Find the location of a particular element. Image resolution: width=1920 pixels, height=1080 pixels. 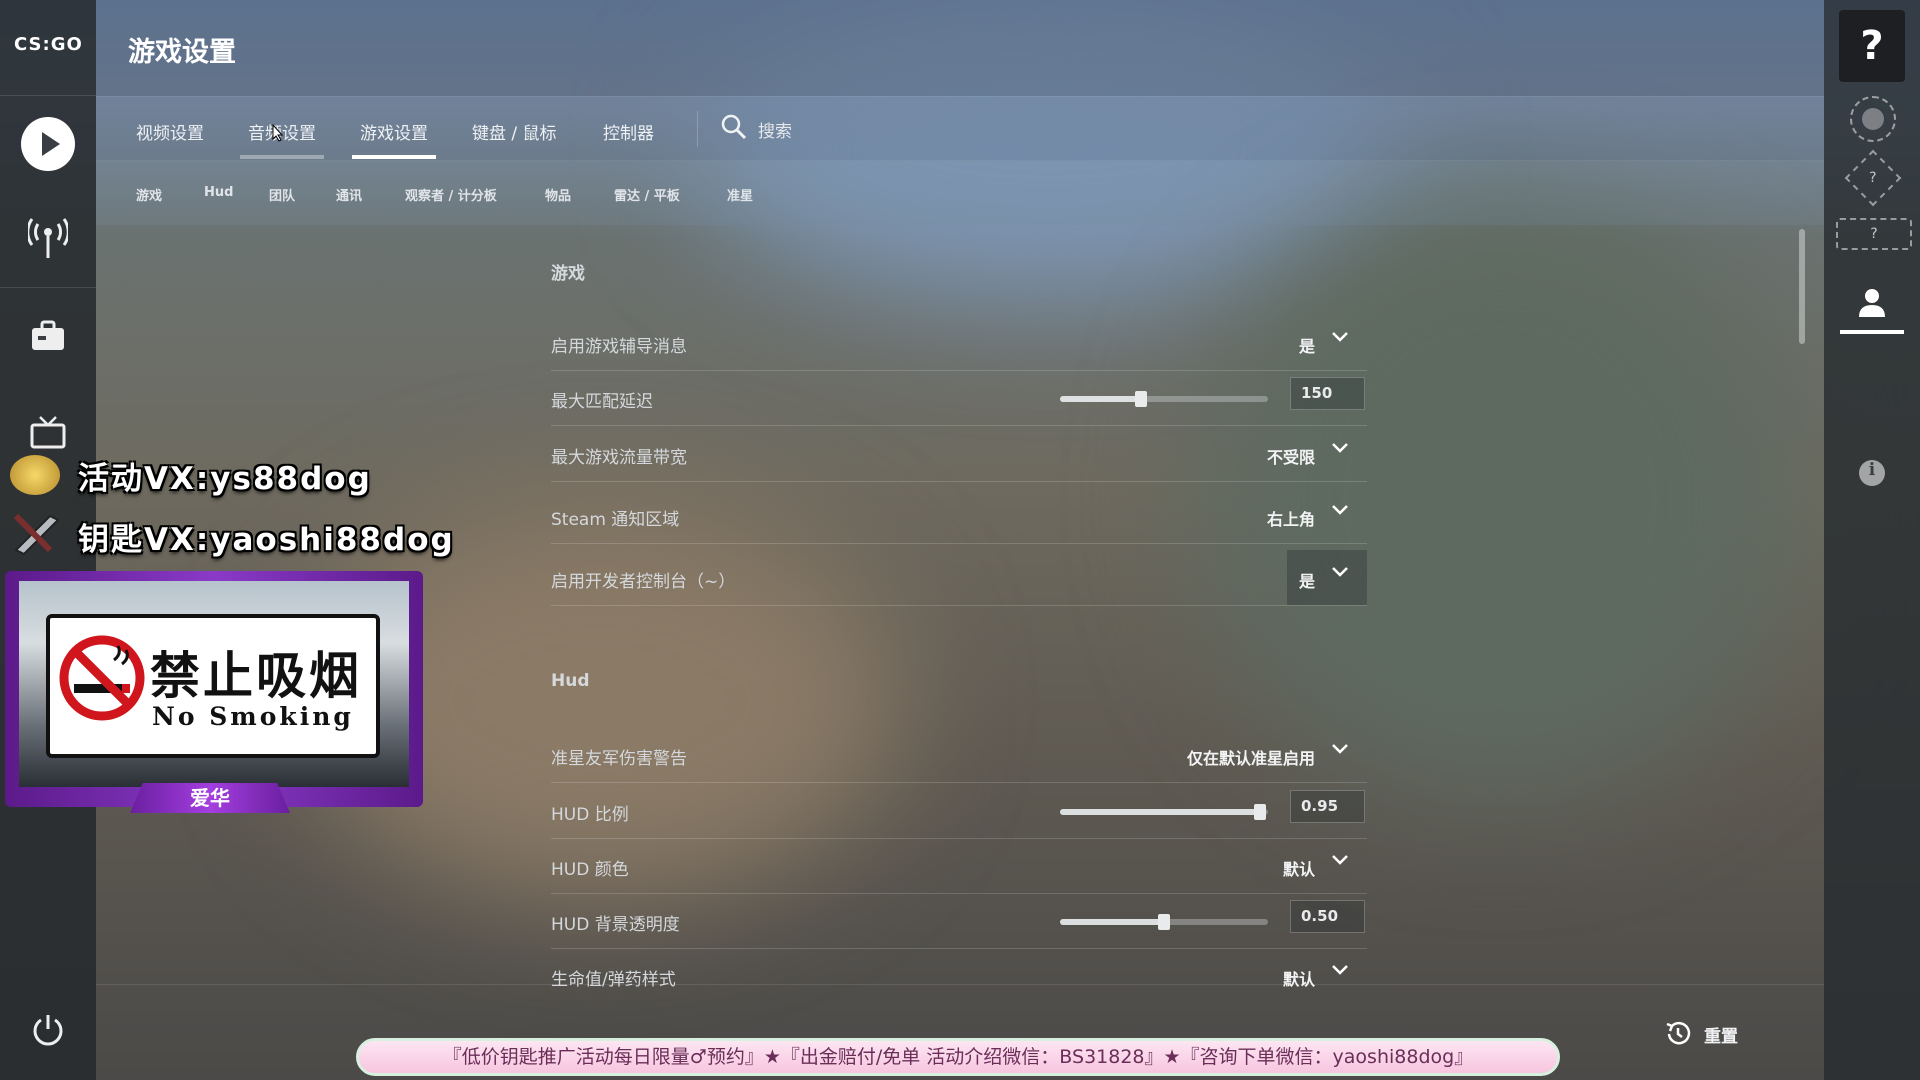

setting-row: 启用游戏辅导消息 是 is located at coordinates (959, 343).